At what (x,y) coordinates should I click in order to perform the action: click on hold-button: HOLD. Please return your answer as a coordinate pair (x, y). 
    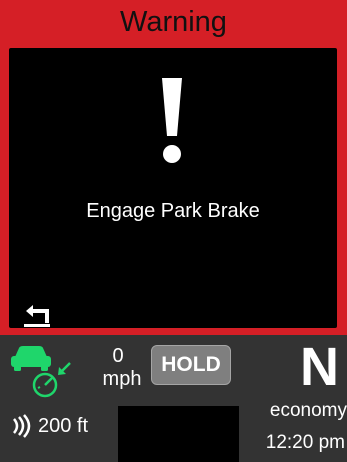
    Looking at the image, I should click on (191, 365).